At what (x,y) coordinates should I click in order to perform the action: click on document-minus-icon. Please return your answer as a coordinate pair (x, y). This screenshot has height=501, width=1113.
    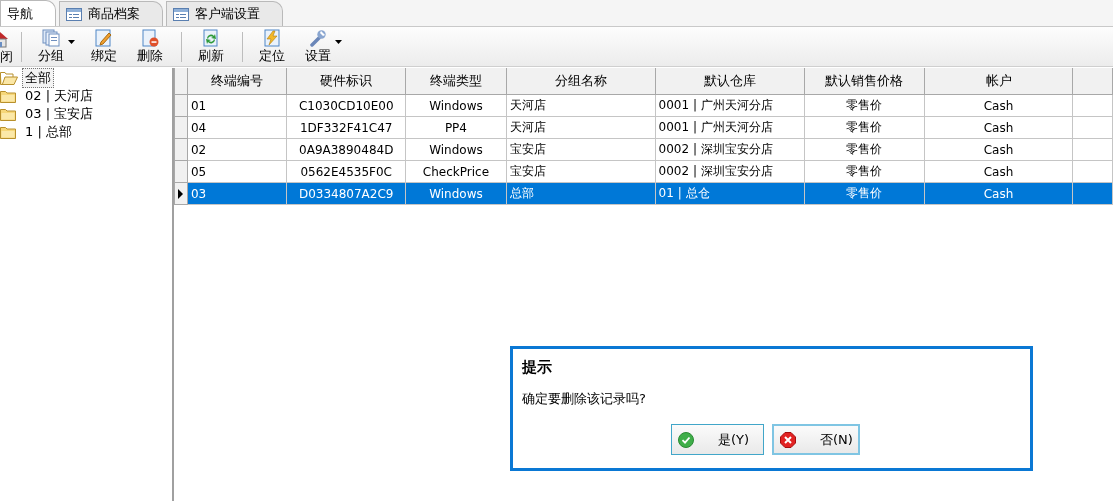
    Looking at the image, I should click on (150, 37).